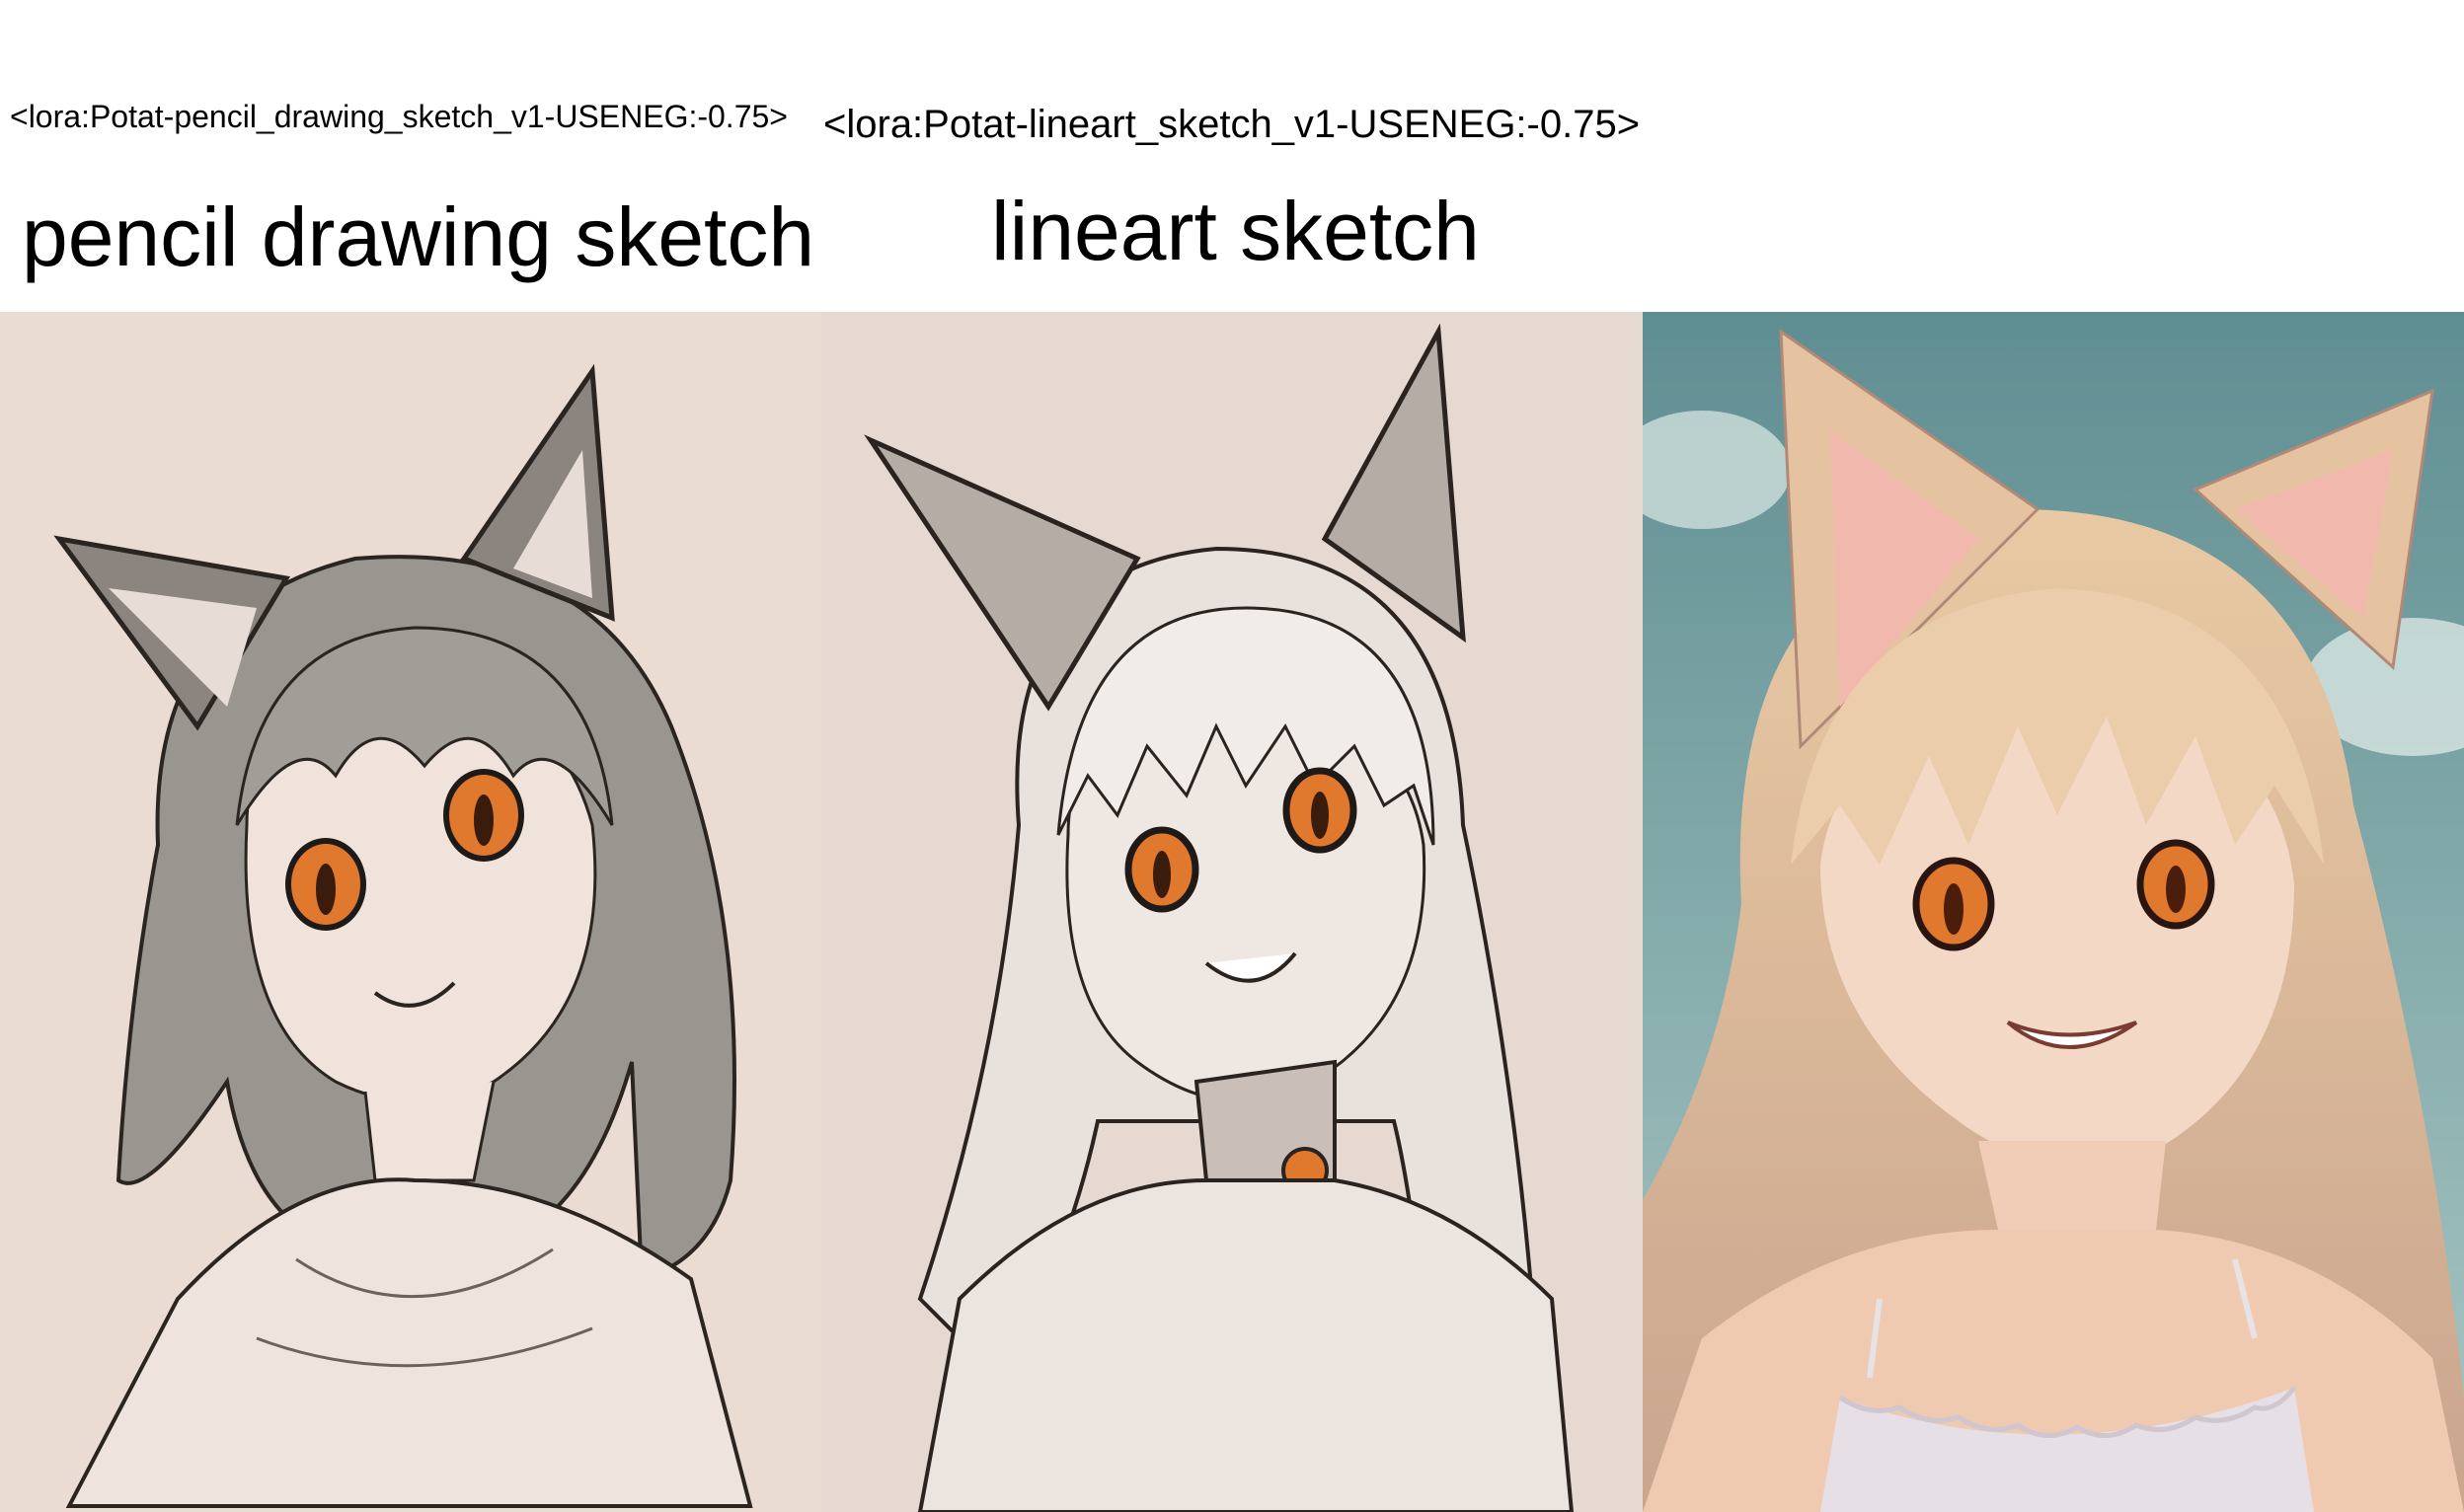  I want to click on column-title-pencil: pencil drawing sketch, so click(418, 237).